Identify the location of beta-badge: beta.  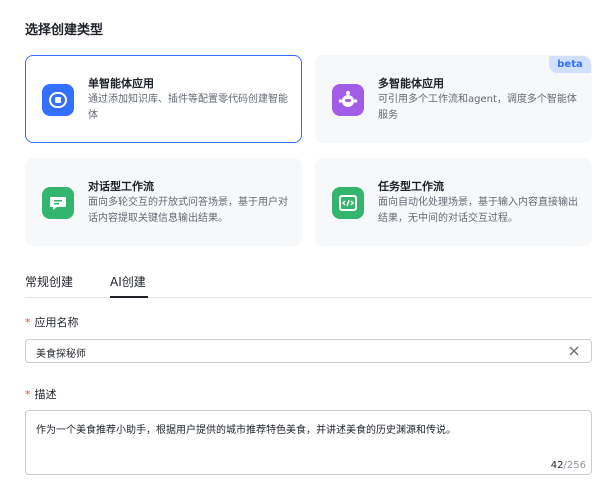
(570, 64).